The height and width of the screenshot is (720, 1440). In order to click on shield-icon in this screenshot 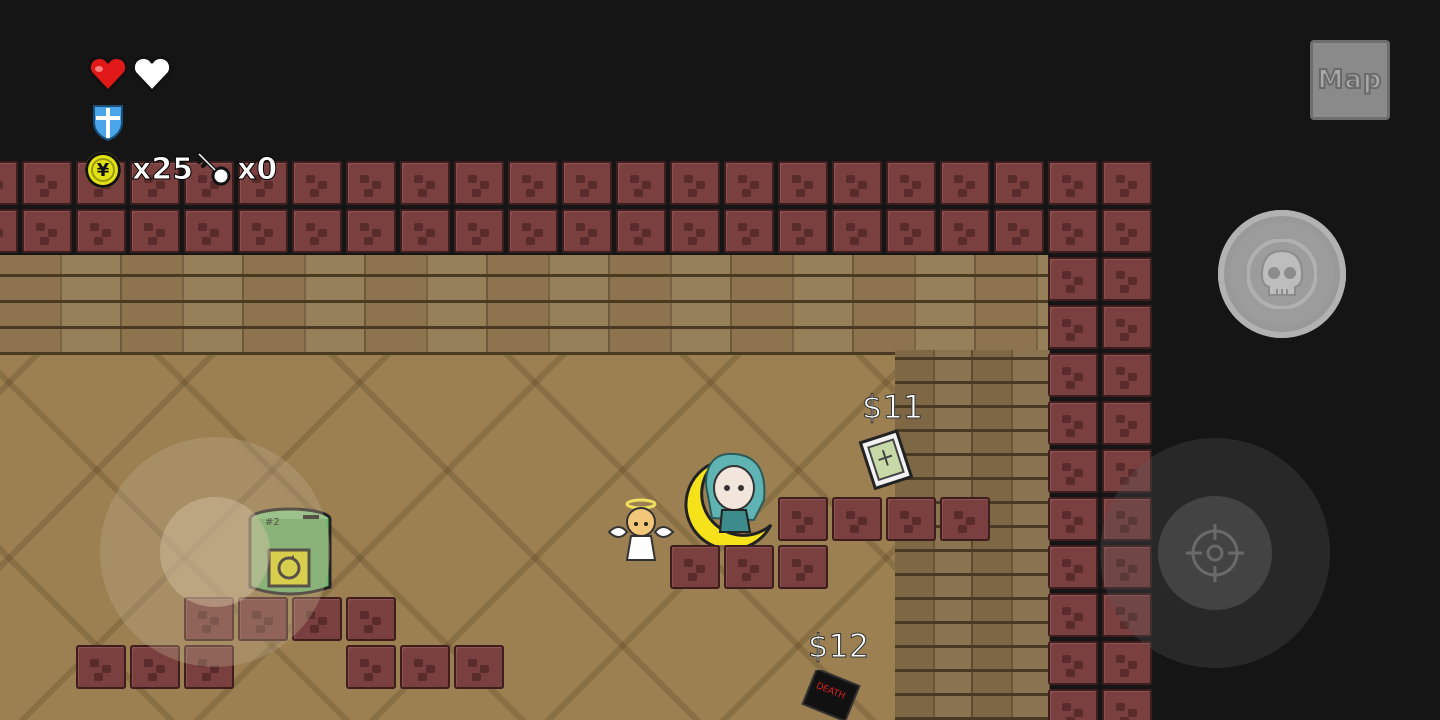, I will do `click(108, 123)`.